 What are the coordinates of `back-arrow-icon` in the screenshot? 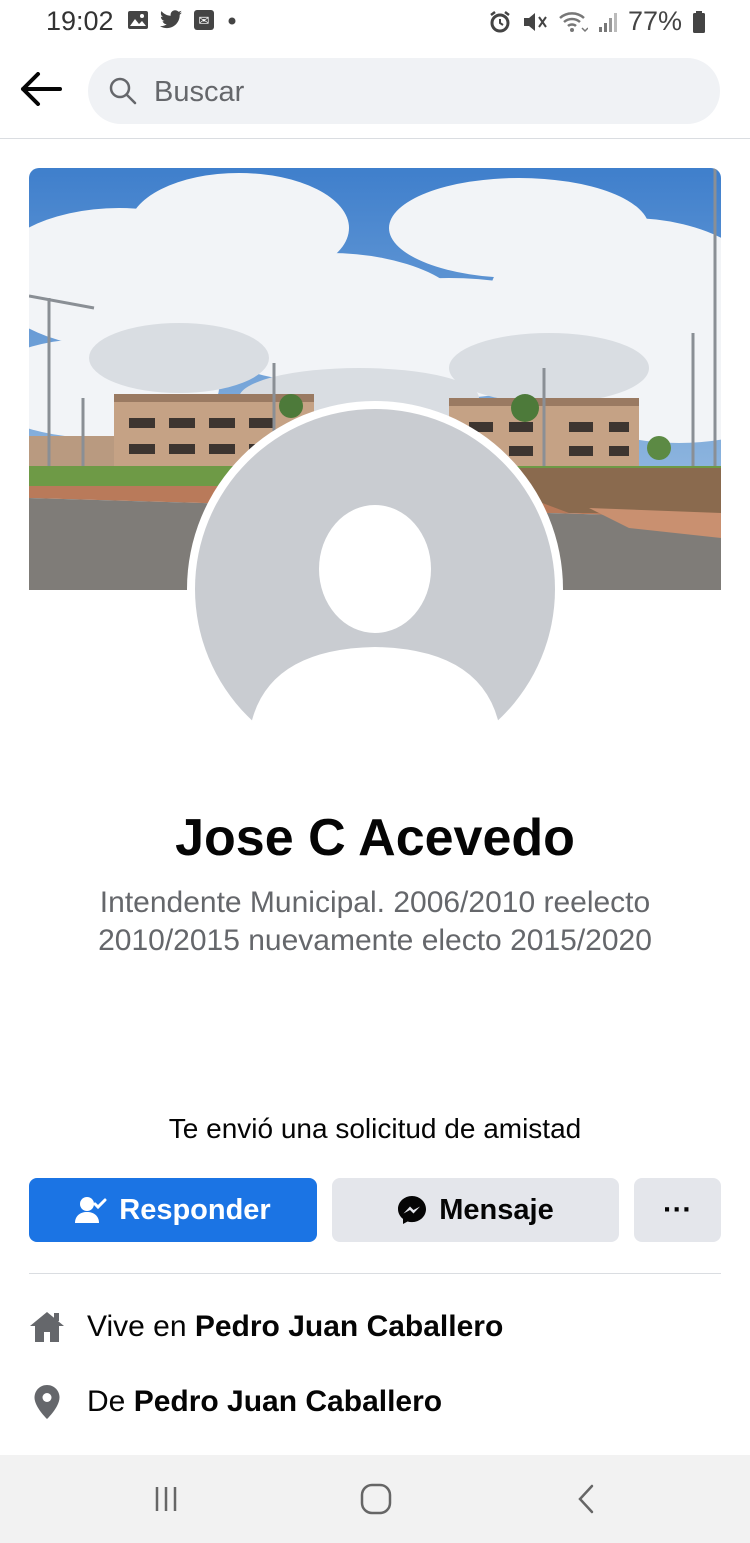 It's located at (41, 89).